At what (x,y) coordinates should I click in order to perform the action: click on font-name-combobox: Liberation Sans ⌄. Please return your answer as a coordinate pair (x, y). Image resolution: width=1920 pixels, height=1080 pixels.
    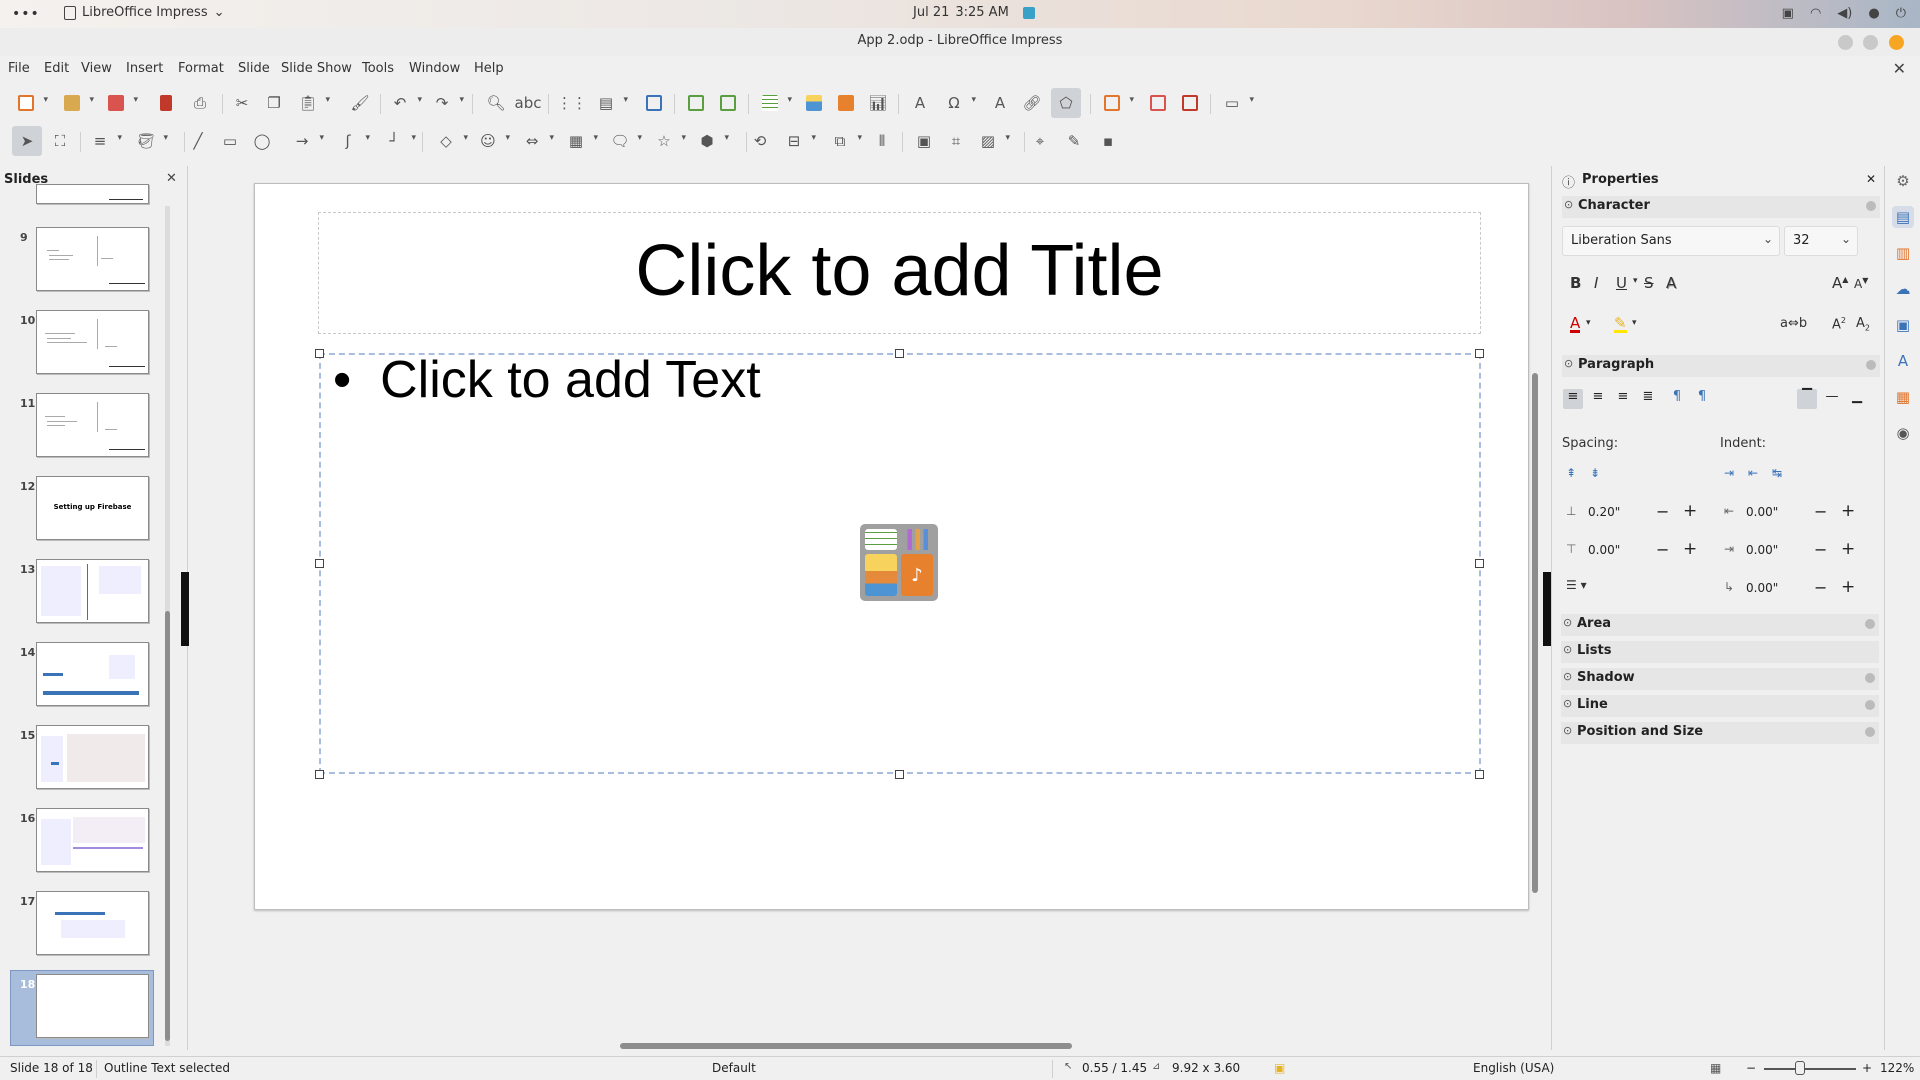
    Looking at the image, I should click on (1671, 241).